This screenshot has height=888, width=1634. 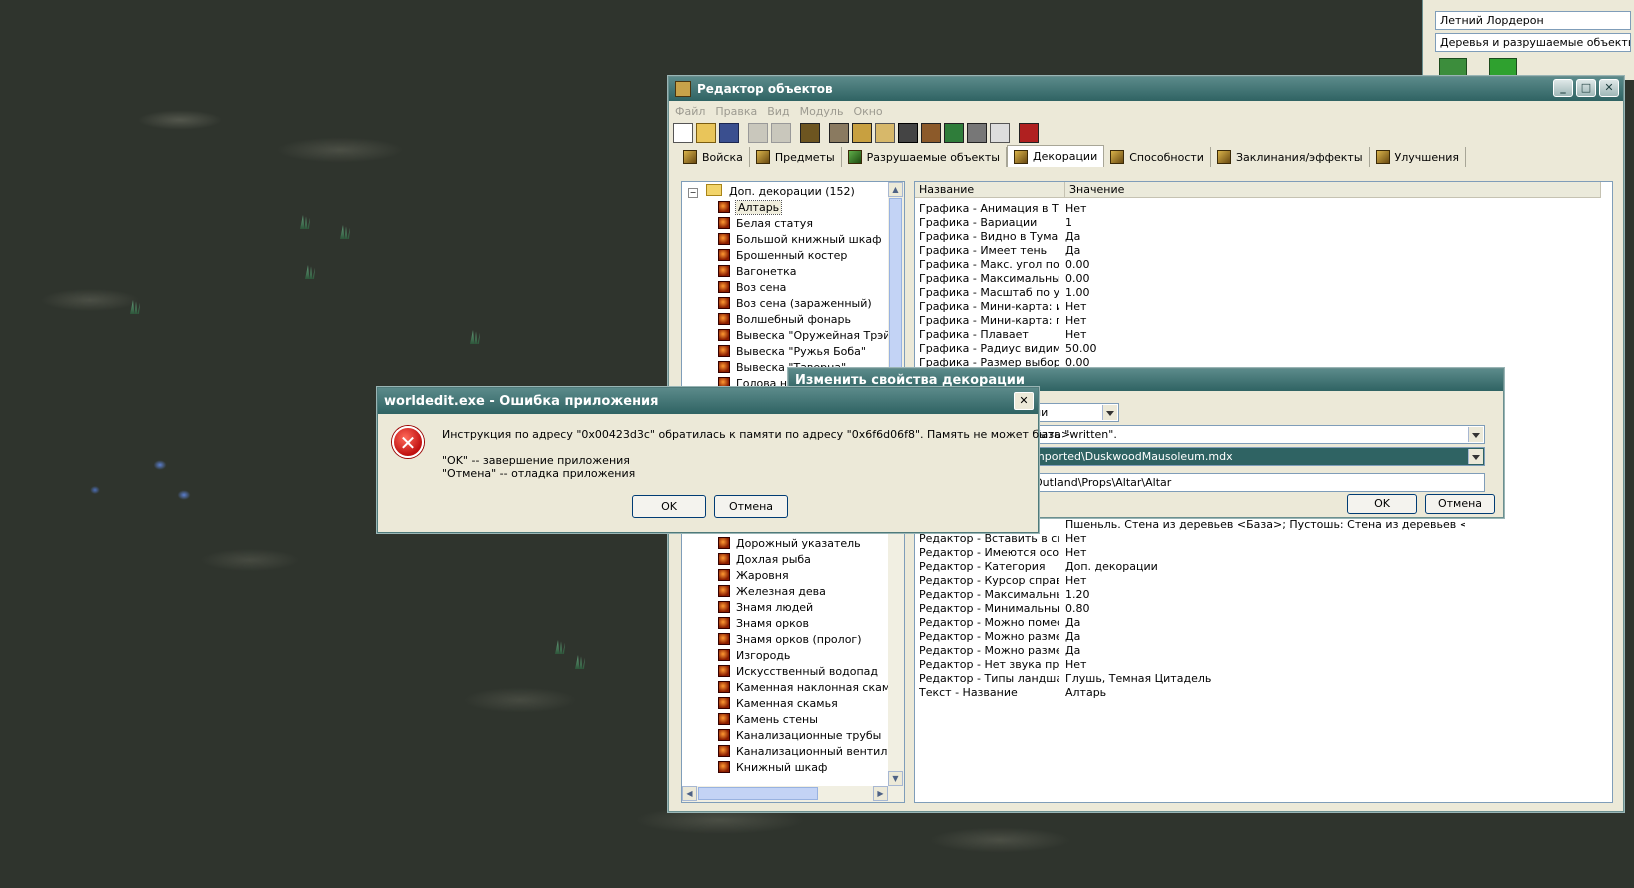 What do you see at coordinates (1260, 693) in the screenshot?
I see `property-row: Текст - Название Алтарь` at bounding box center [1260, 693].